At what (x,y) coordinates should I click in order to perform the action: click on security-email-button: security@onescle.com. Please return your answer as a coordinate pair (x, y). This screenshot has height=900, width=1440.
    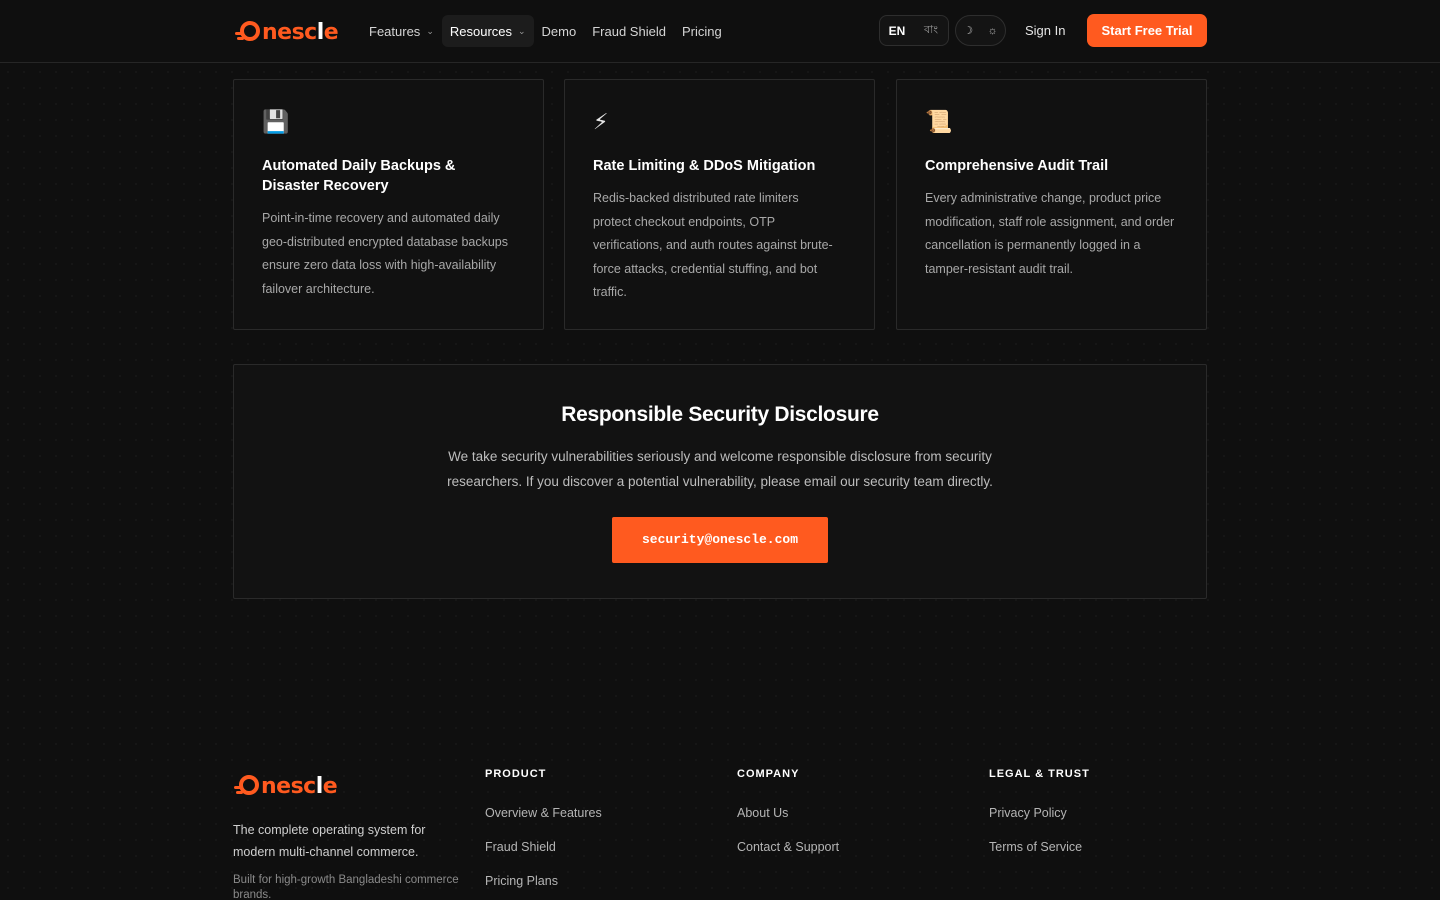
    Looking at the image, I should click on (720, 540).